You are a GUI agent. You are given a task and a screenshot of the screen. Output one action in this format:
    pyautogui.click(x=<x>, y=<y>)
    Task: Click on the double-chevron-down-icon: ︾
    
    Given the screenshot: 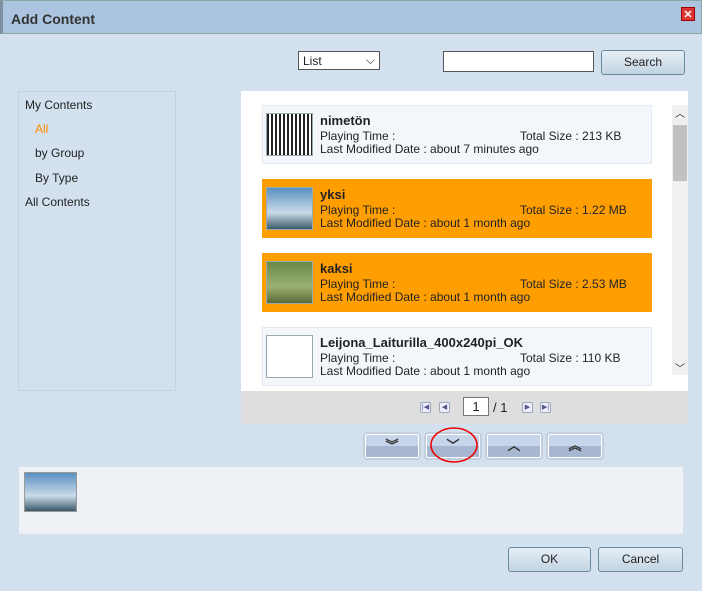 What is the action you would take?
    pyautogui.click(x=392, y=445)
    